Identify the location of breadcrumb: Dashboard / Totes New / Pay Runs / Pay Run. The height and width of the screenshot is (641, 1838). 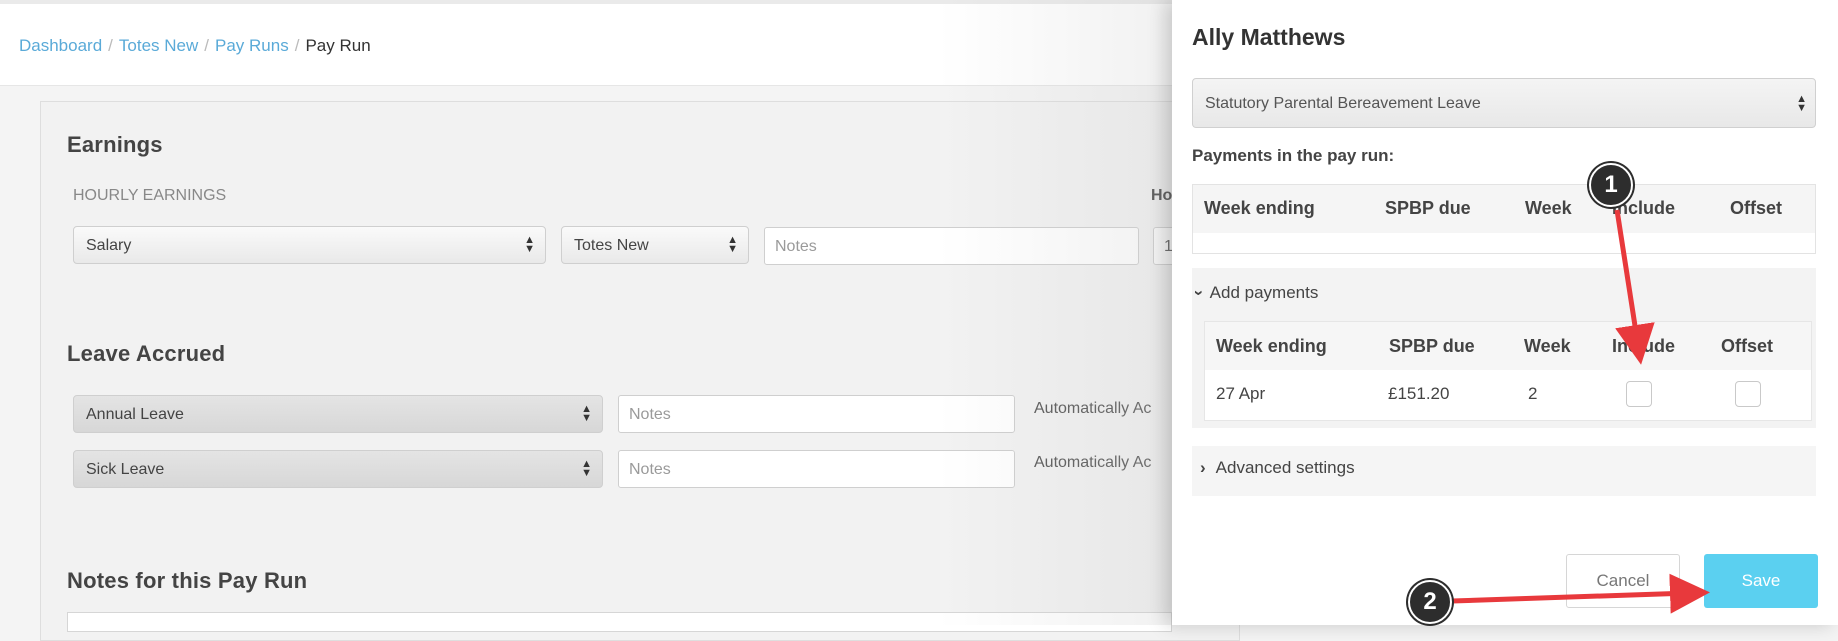
(195, 46).